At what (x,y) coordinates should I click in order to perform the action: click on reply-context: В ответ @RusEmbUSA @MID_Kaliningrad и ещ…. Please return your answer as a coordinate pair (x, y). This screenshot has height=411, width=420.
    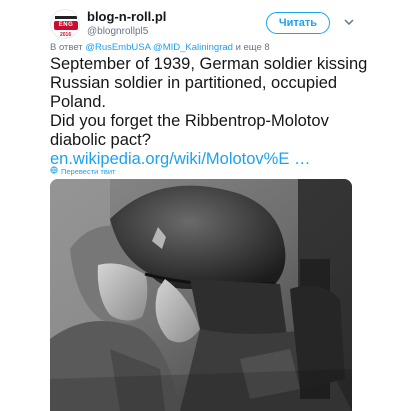
    Looking at the image, I should click on (160, 47).